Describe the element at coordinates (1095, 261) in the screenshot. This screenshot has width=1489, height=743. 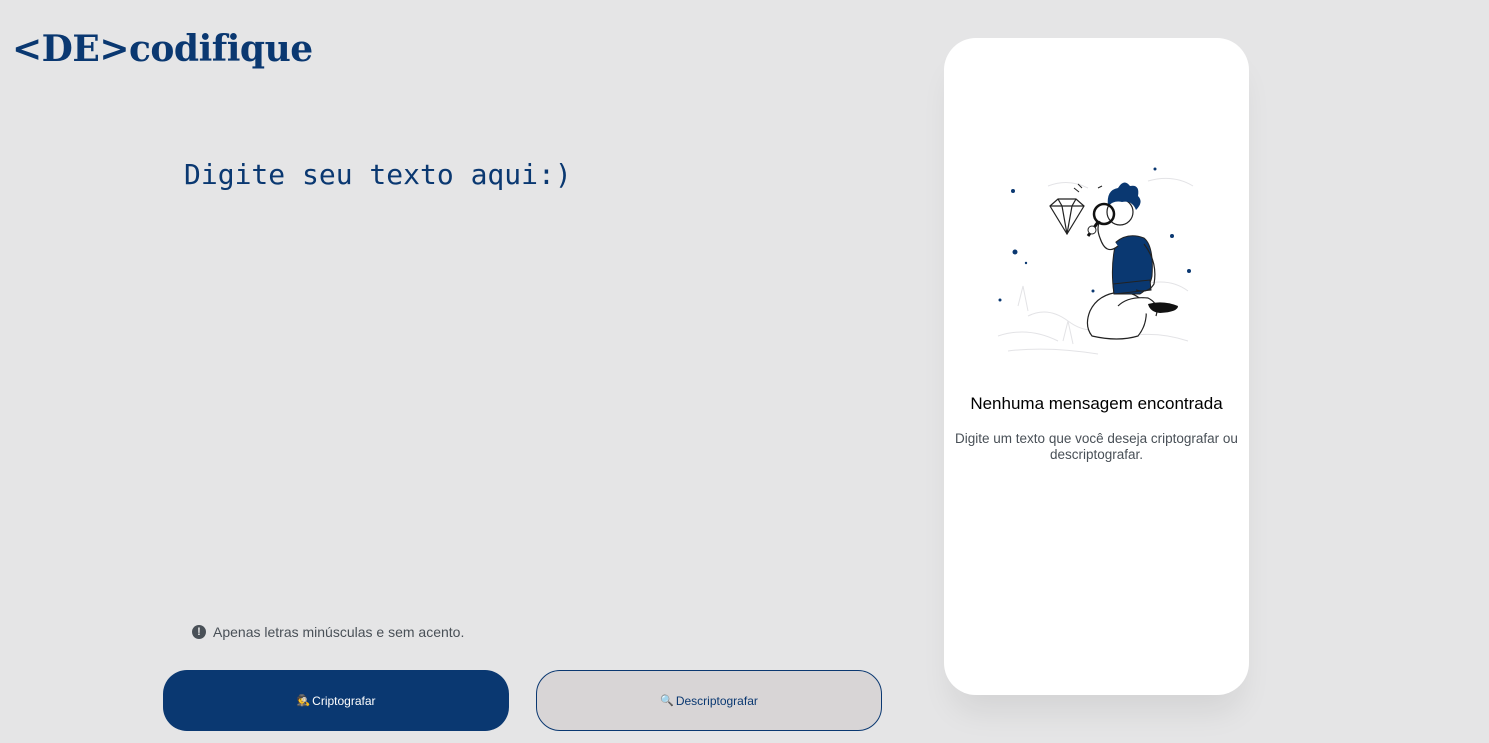
I see `person-with-magnifier-illustration` at that location.